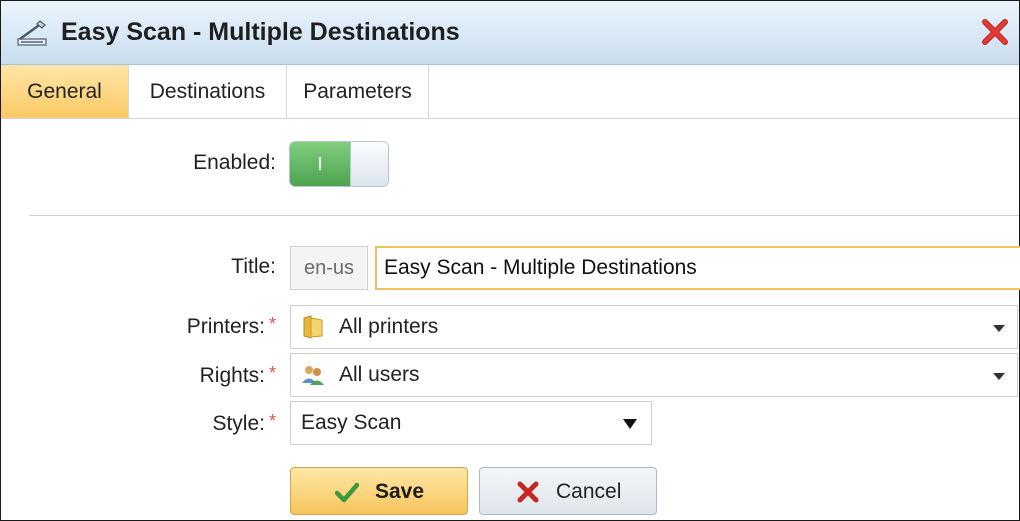 The height and width of the screenshot is (521, 1020). I want to click on close-icon, so click(995, 32).